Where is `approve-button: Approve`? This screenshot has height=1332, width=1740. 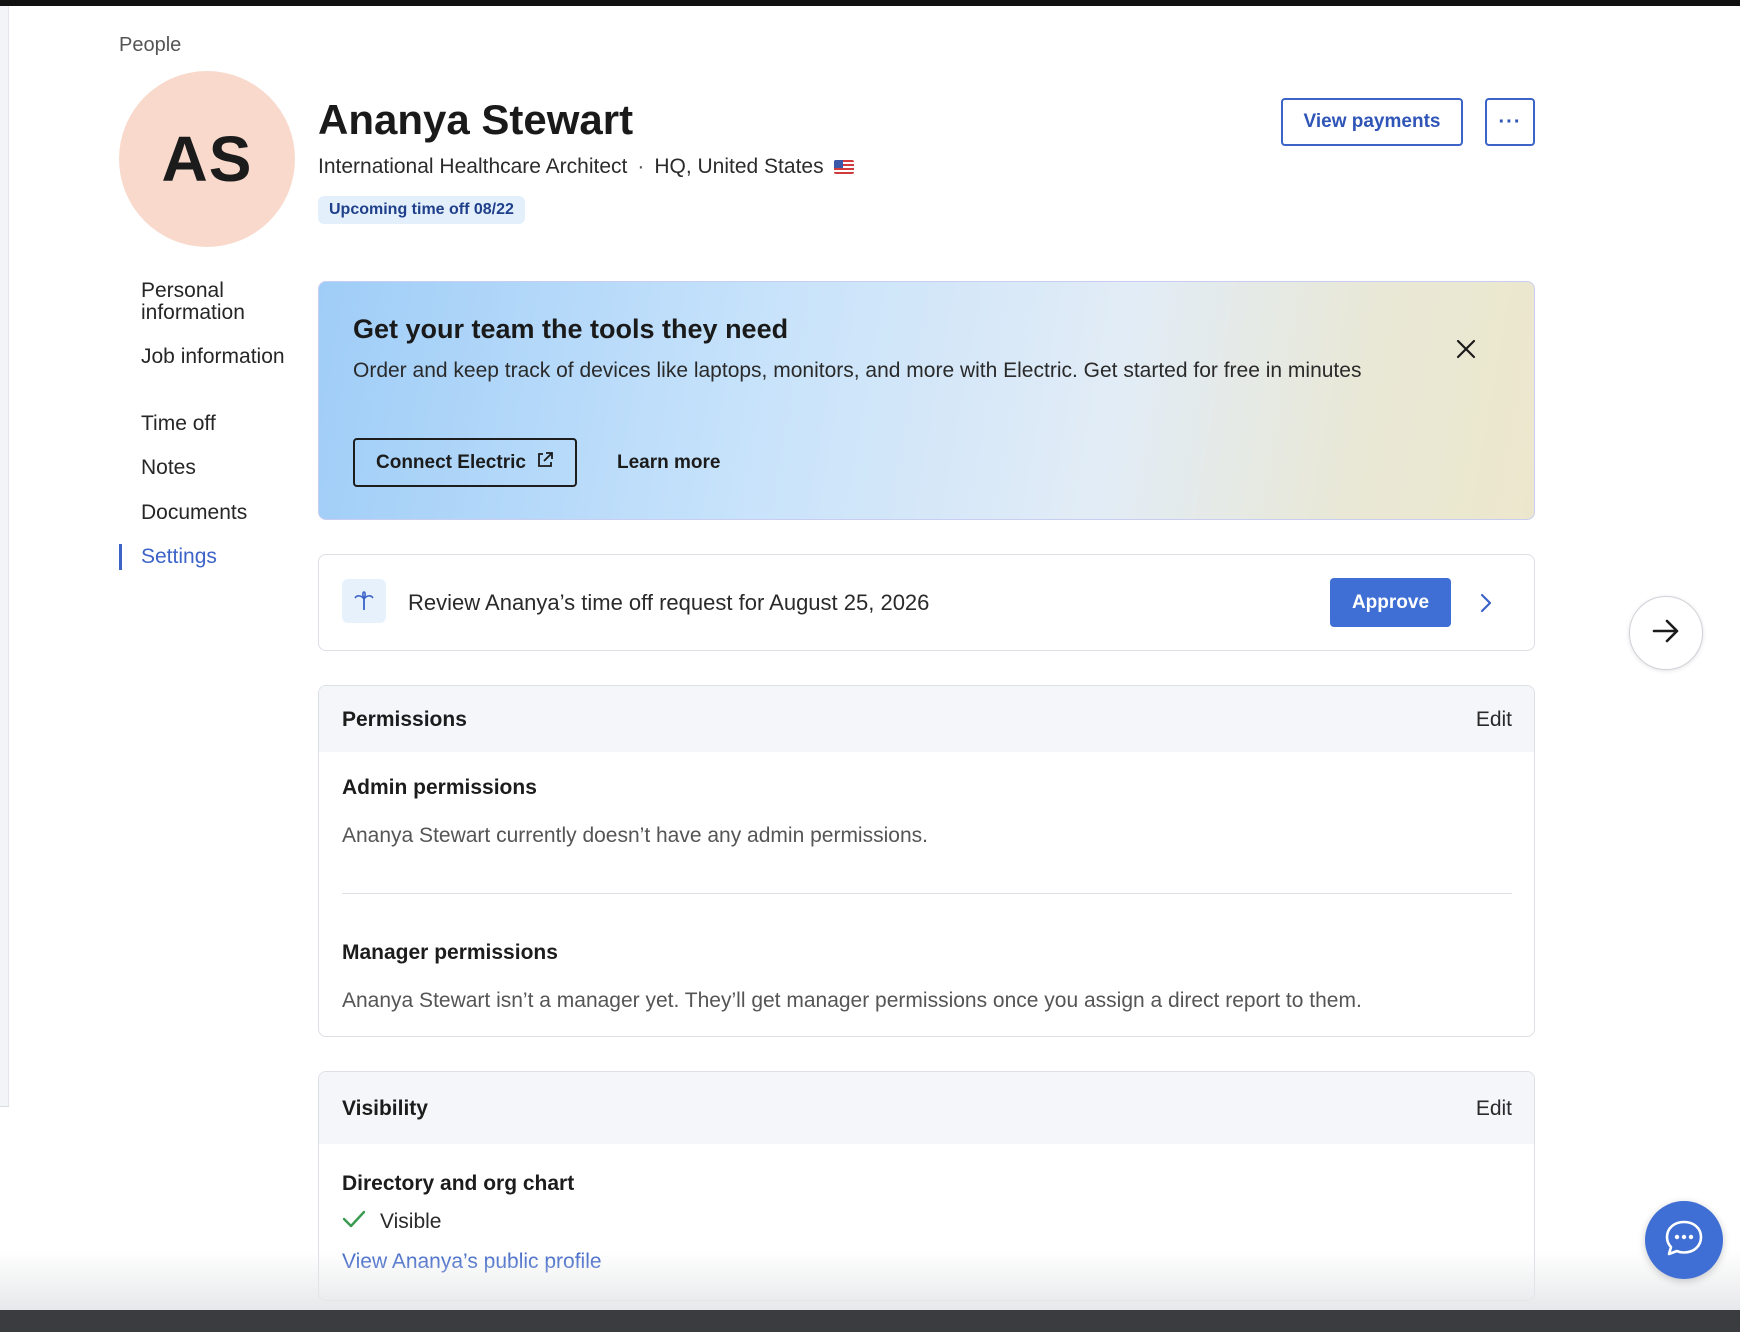
approve-button: Approve is located at coordinates (1390, 602).